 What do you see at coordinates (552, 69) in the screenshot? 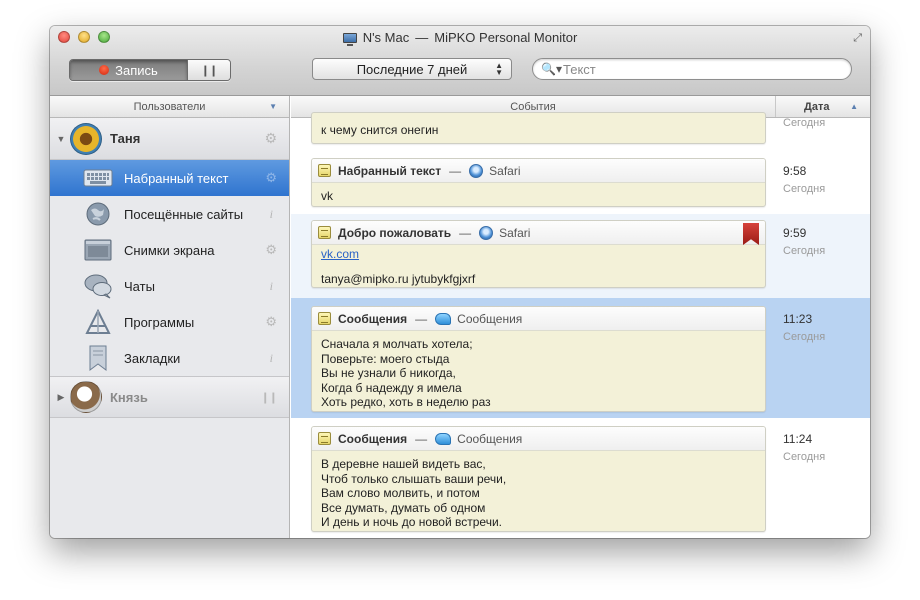
I see `search-icon: 🔍▾` at bounding box center [552, 69].